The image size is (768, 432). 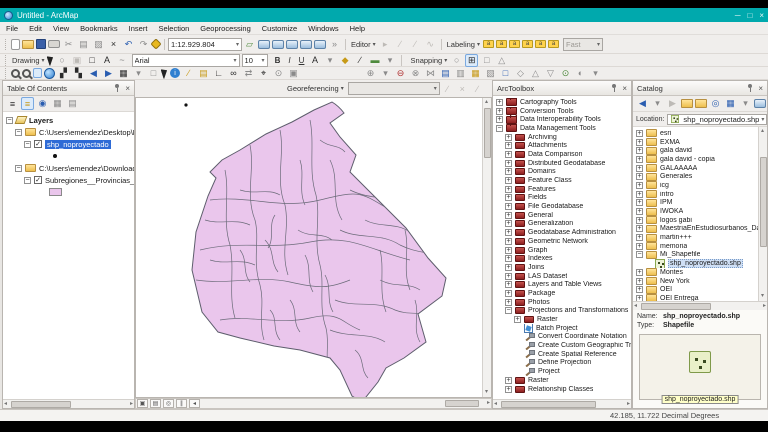 What do you see at coordinates (61, 28) in the screenshot?
I see `menu-view: View` at bounding box center [61, 28].